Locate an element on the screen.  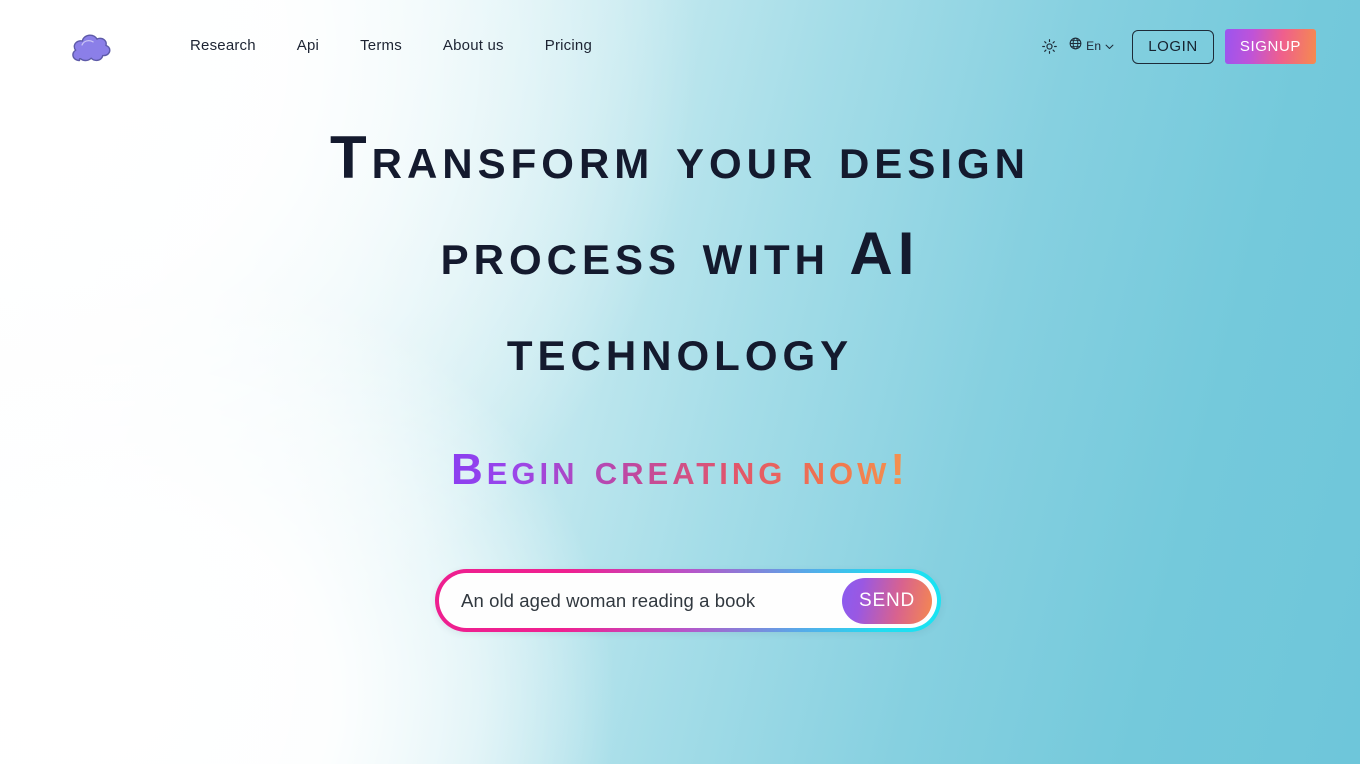
hero-subheading-wrap: Begin creating now! is located at coordinates (680, 448).